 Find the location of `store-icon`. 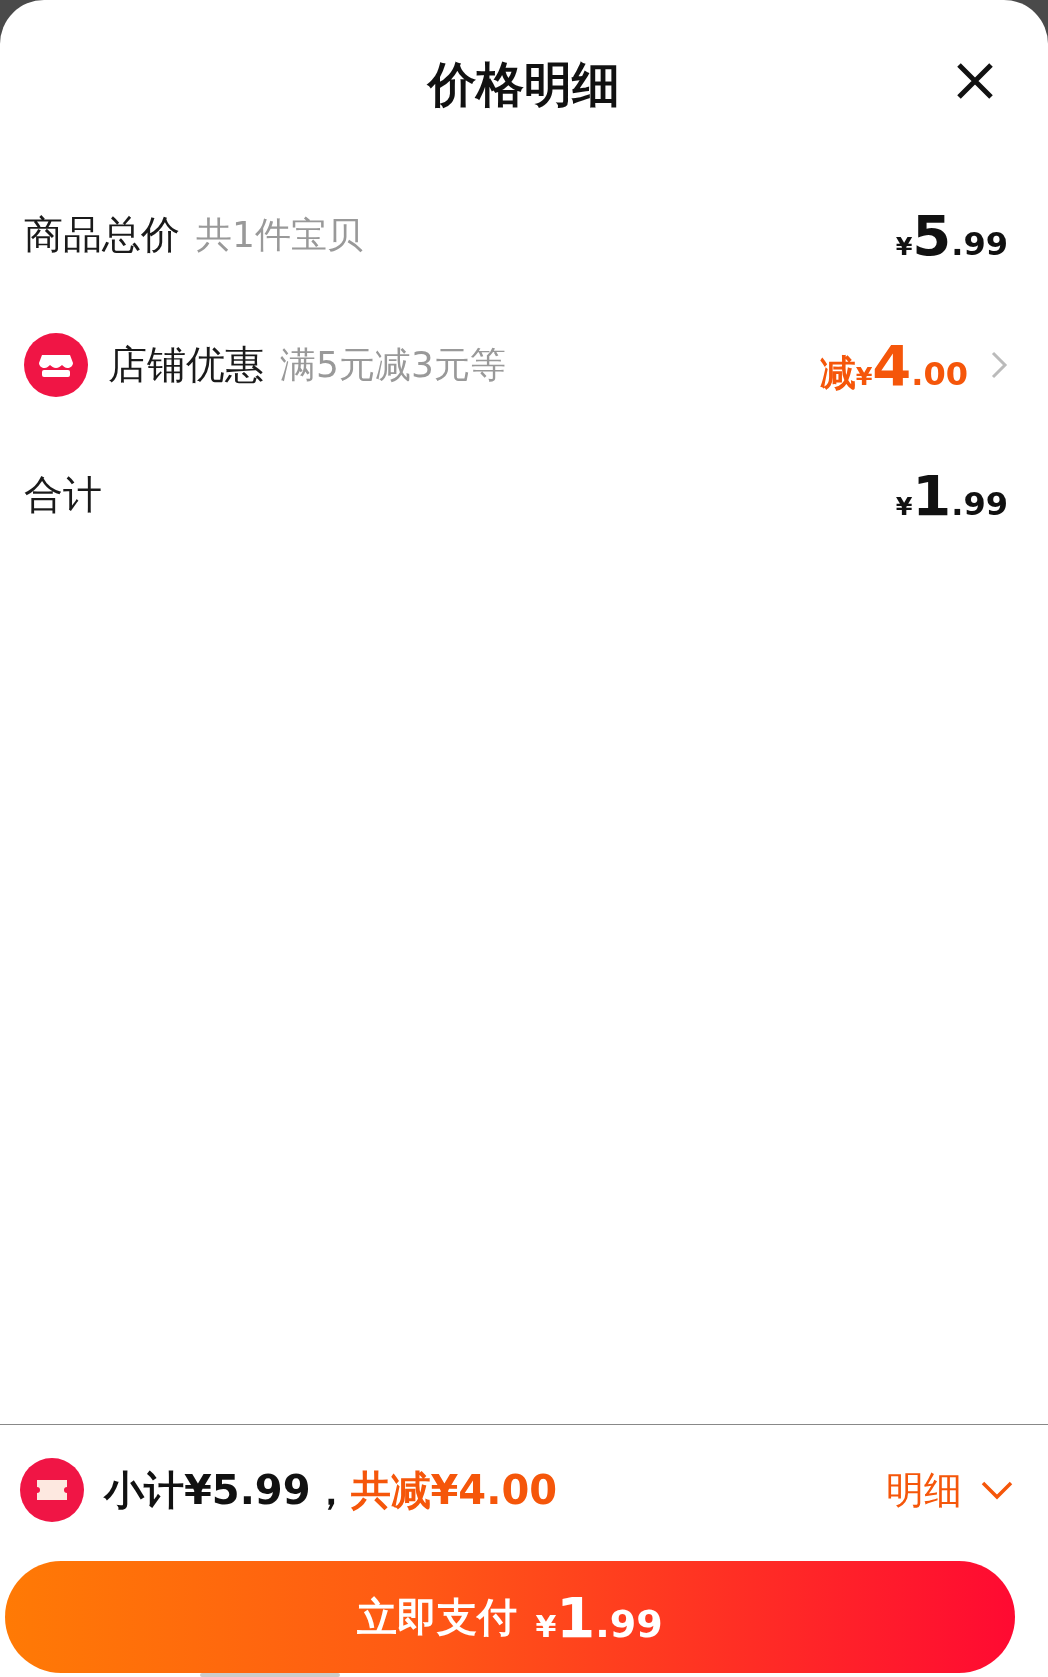

store-icon is located at coordinates (56, 365).